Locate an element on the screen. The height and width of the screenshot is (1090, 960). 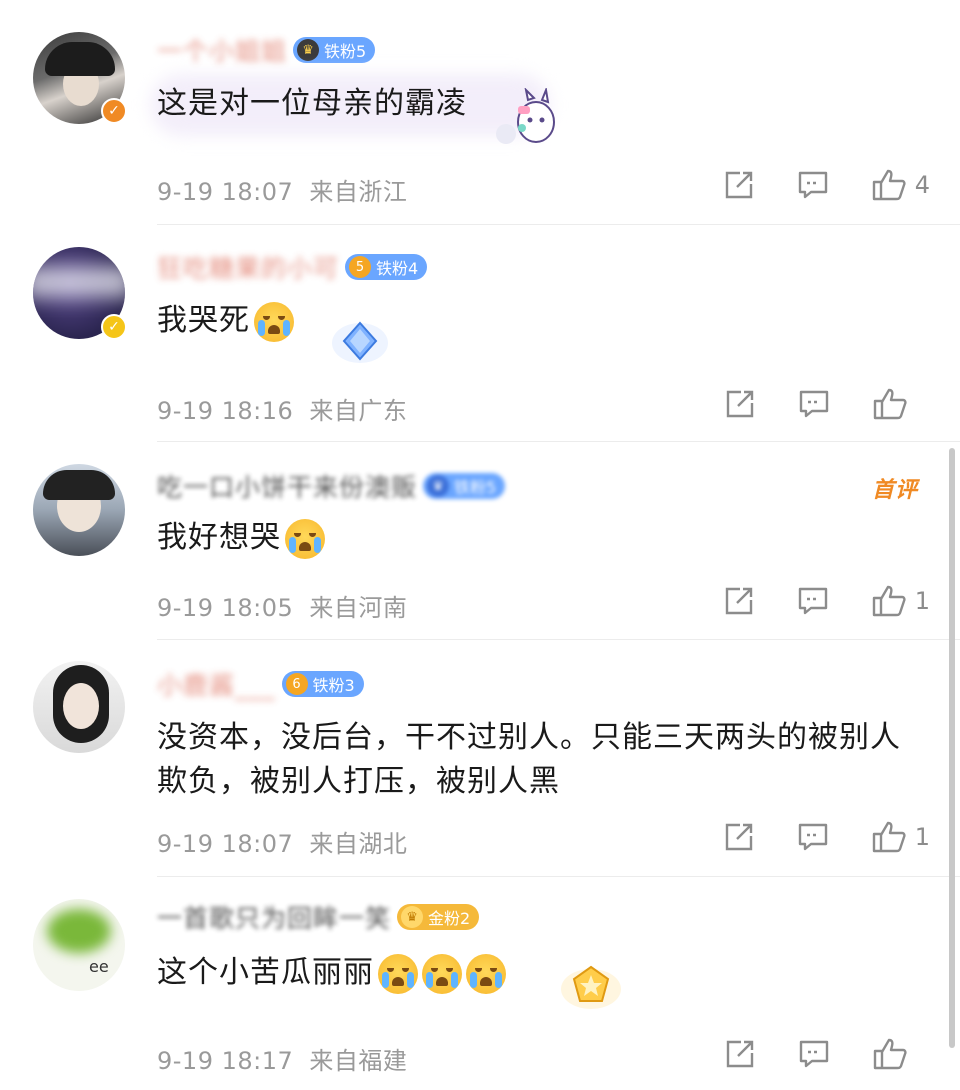
bunny-sticker-icon is located at coordinates (528, 119).